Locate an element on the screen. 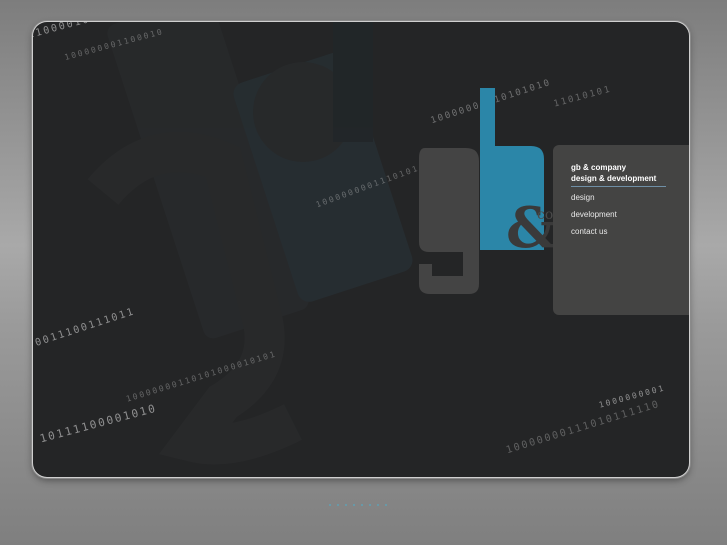 The image size is (727, 545). brand-name: gb & company is located at coordinates (599, 167).